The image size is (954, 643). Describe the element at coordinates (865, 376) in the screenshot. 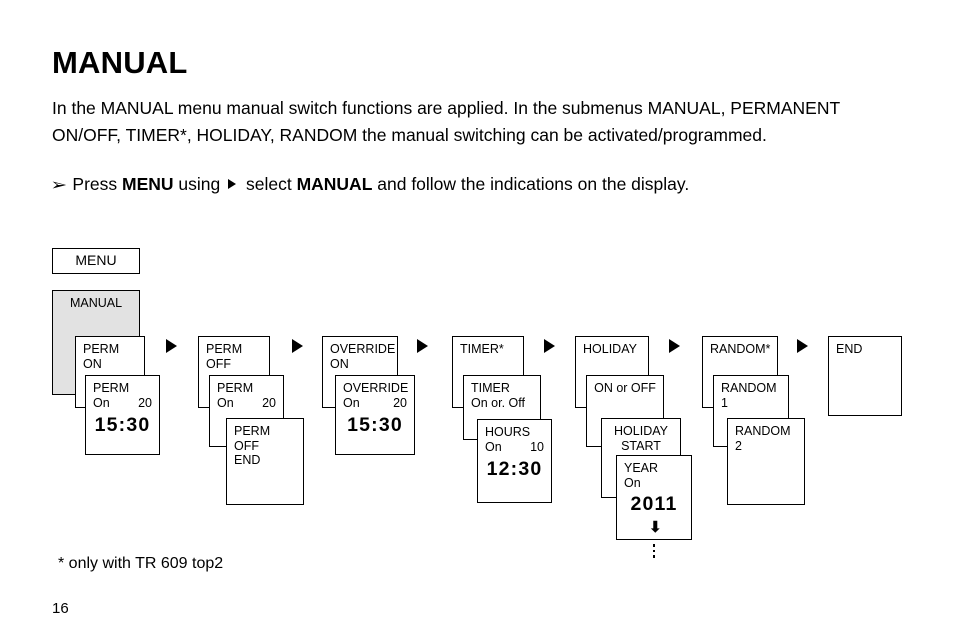

I see `node-end: END` at that location.